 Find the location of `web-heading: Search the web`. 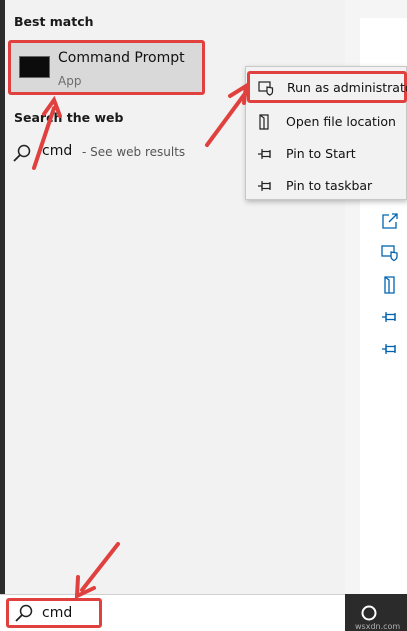

web-heading: Search the web is located at coordinates (69, 117).